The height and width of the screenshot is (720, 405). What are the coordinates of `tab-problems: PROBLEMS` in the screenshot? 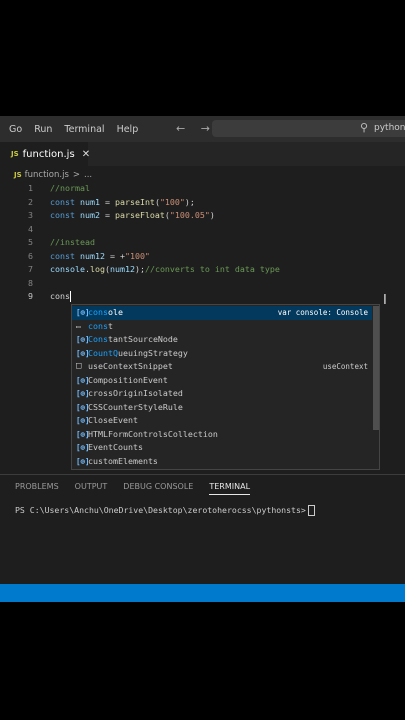 It's located at (37, 488).